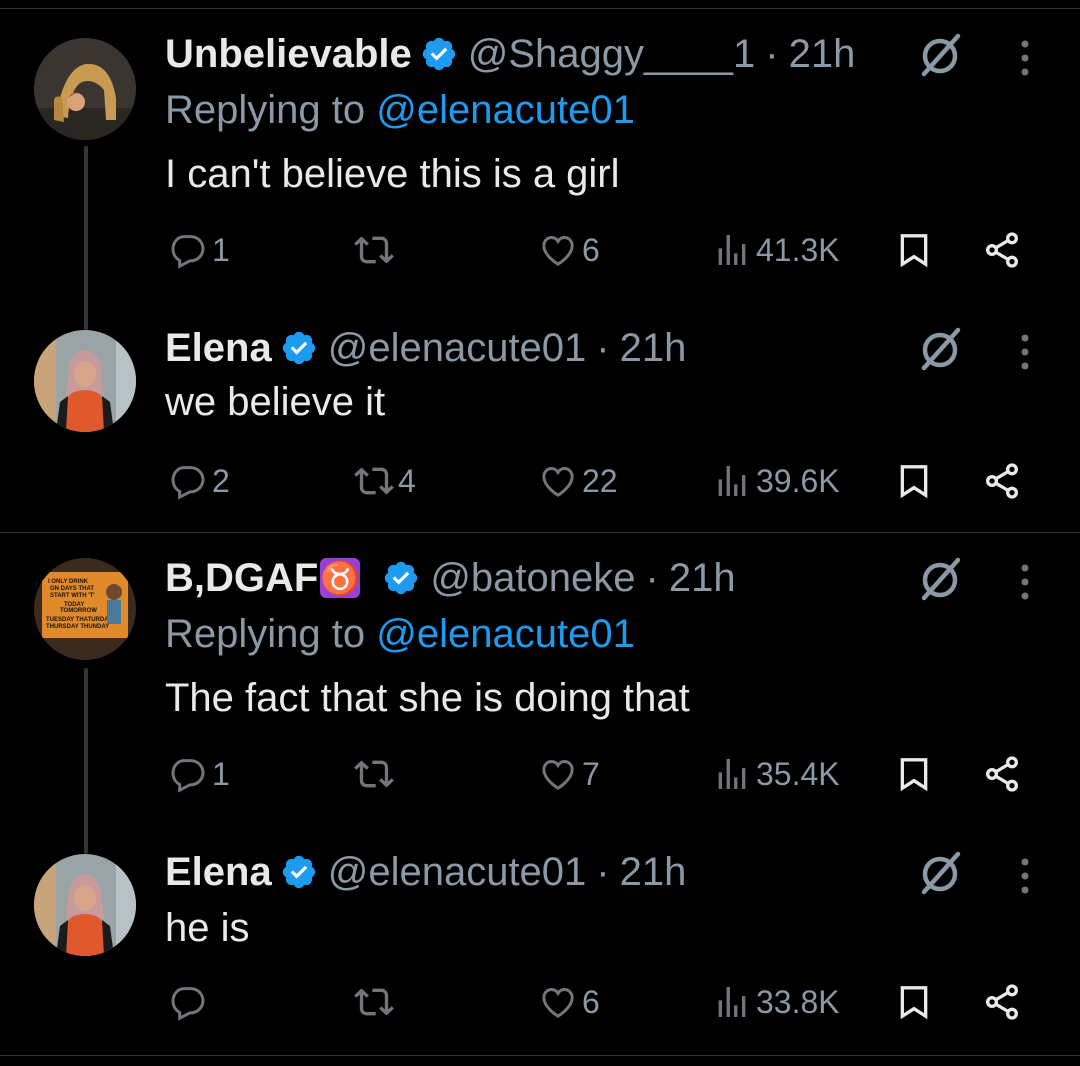 The height and width of the screenshot is (1066, 1080). Describe the element at coordinates (221, 480) in the screenshot. I see `reply-count: 2` at that location.